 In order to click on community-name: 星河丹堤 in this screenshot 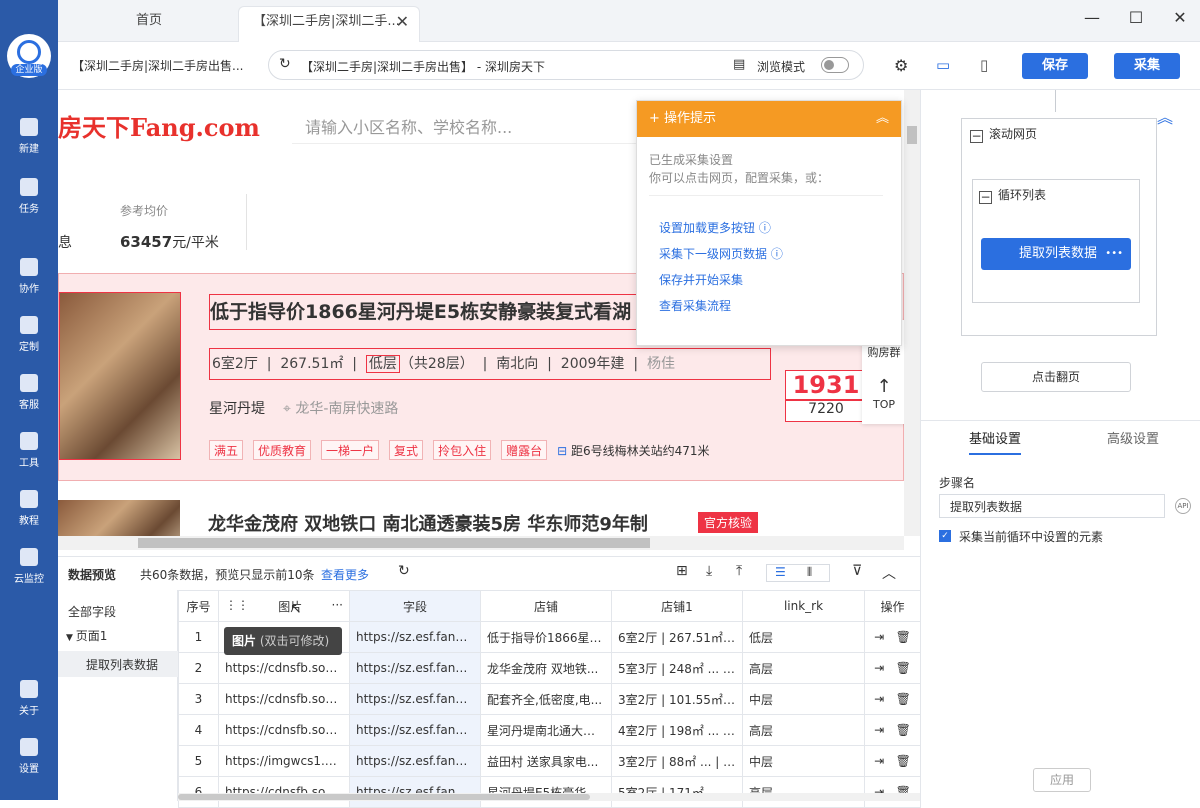, I will do `click(237, 408)`.